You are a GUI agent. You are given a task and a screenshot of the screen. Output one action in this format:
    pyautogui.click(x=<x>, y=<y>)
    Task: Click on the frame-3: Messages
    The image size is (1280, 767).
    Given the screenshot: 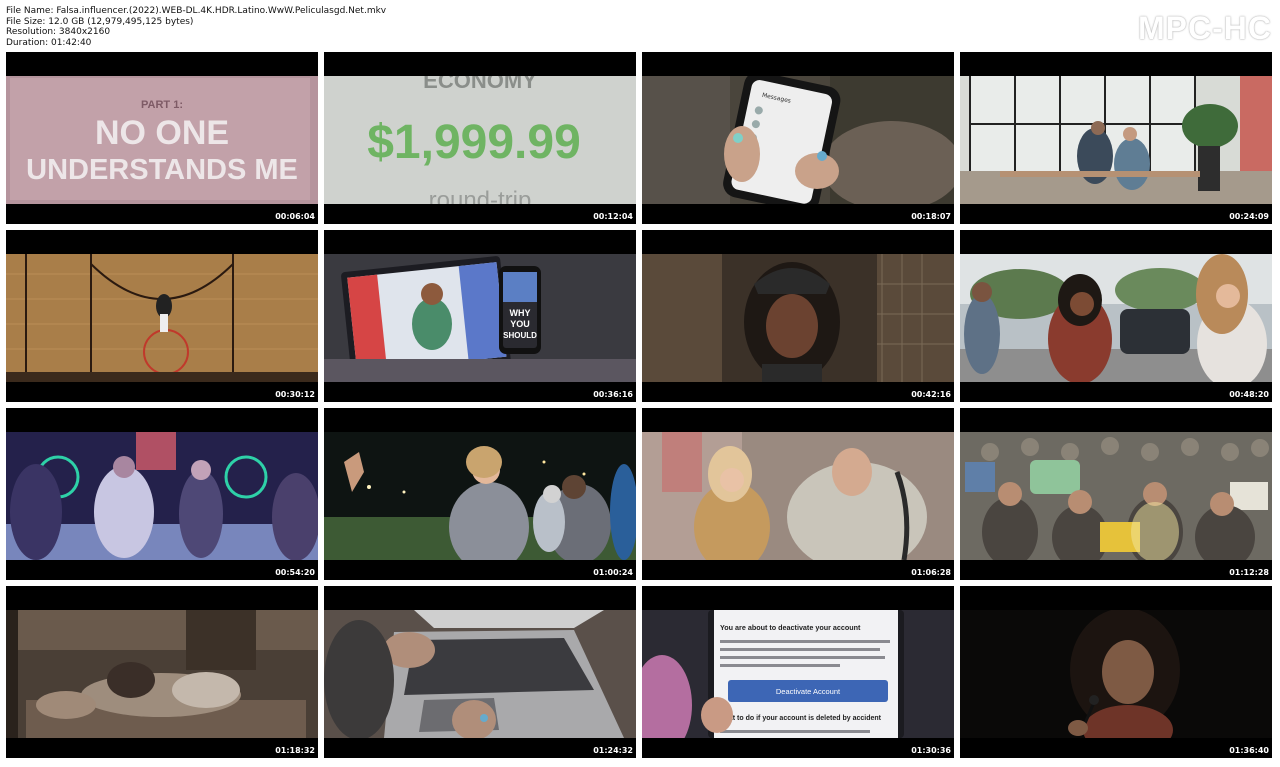 What is the action you would take?
    pyautogui.click(x=798, y=140)
    